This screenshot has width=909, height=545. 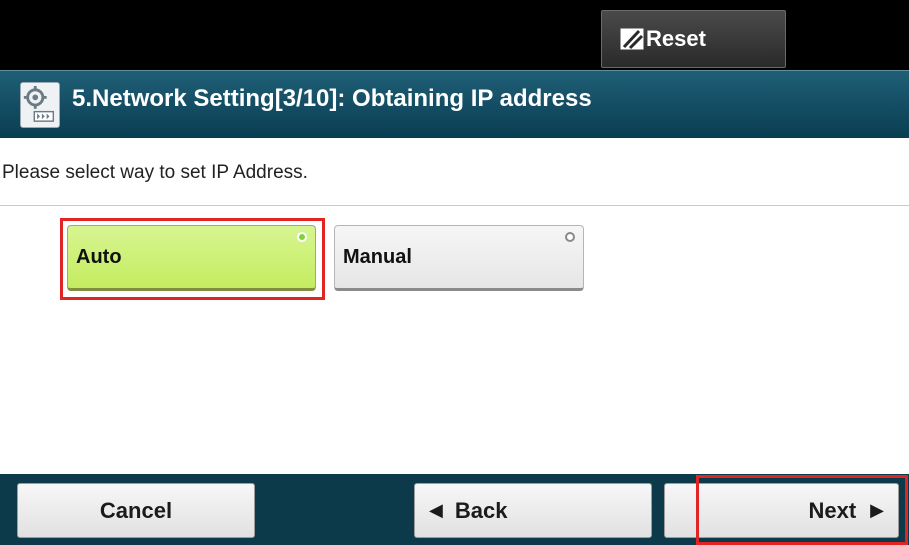 I want to click on reset-icon, so click(x=632, y=39).